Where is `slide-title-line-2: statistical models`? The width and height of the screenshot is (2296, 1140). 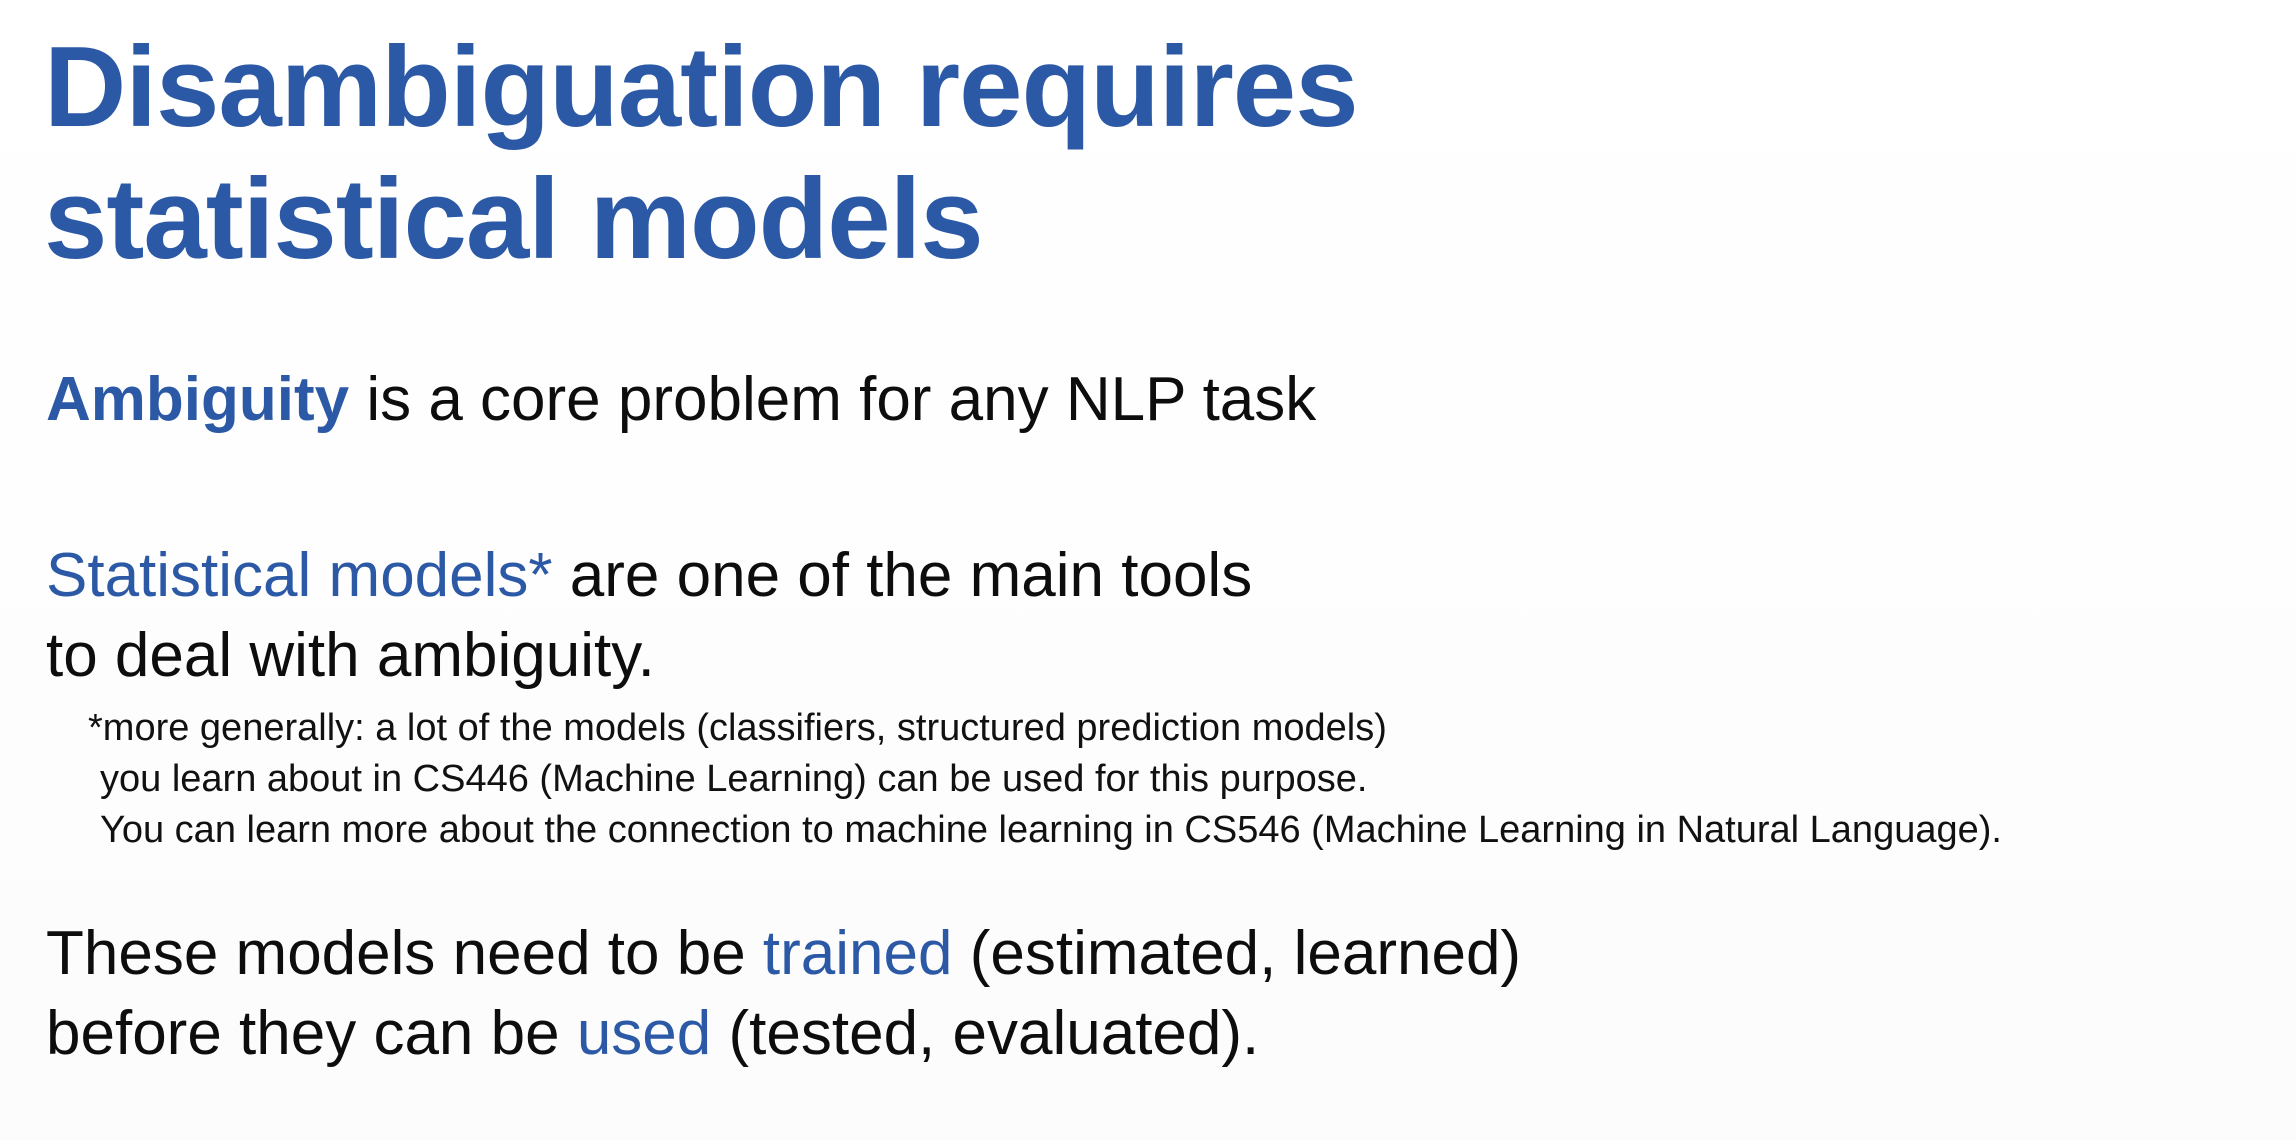 slide-title-line-2: statistical models is located at coordinates (514, 219).